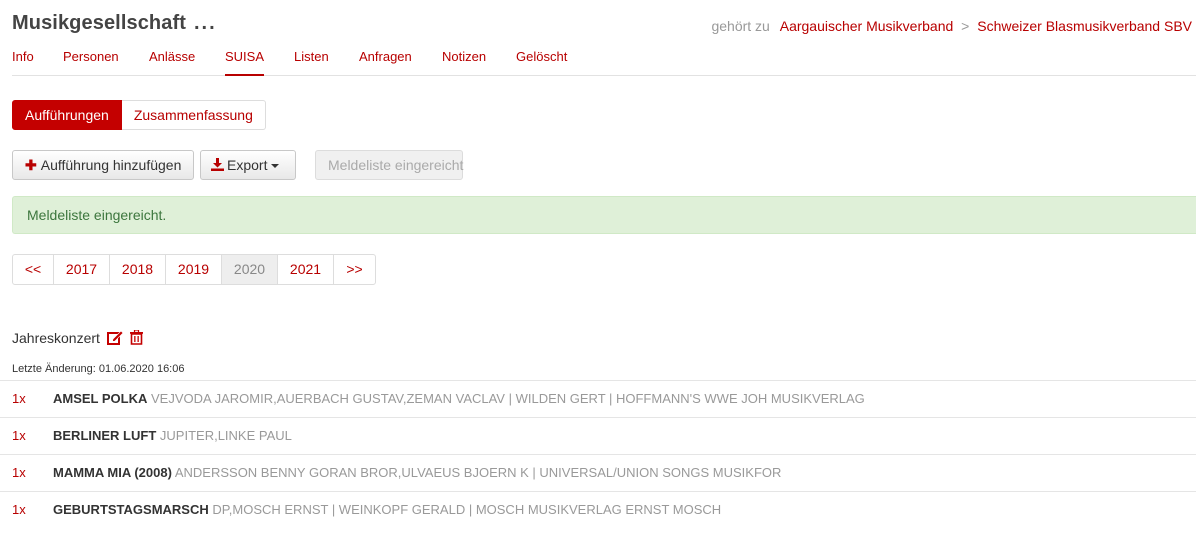  I want to click on event-heading: Jahreskonzert, so click(77, 338).